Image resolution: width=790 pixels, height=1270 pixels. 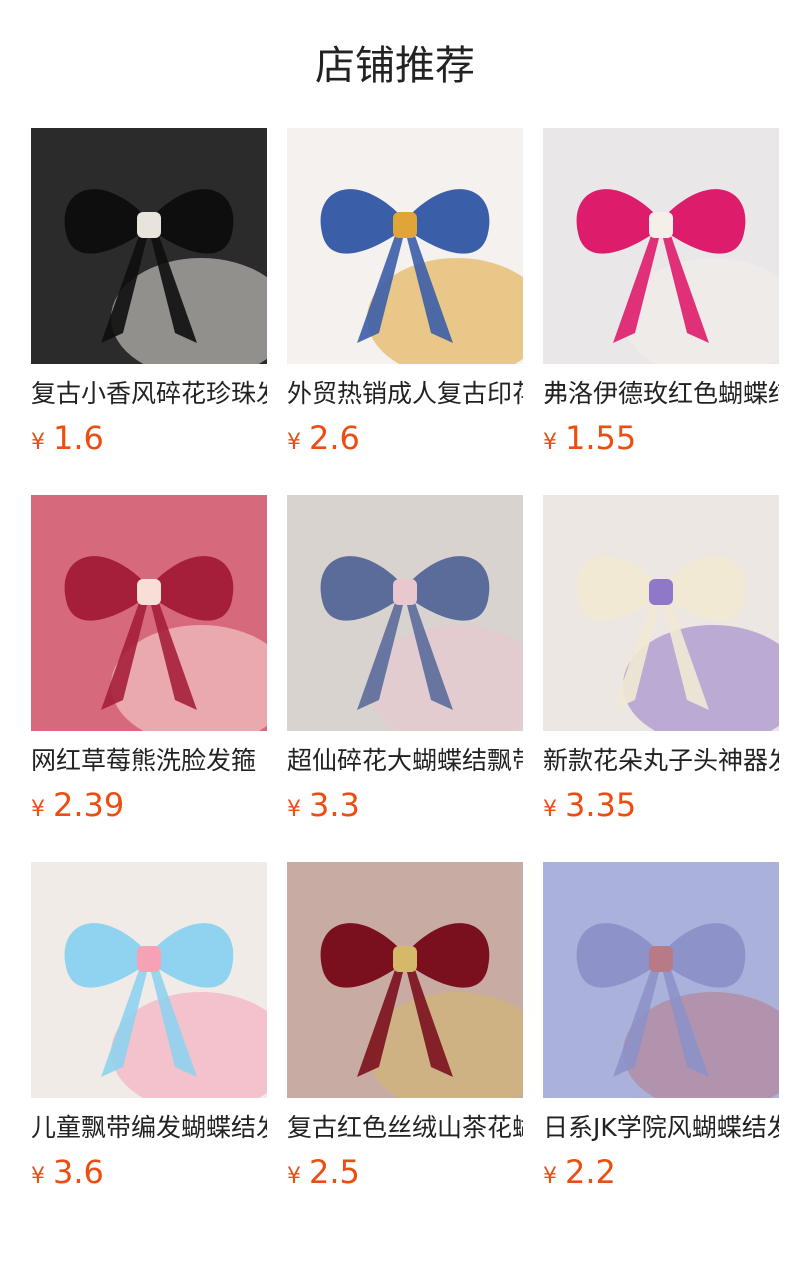 What do you see at coordinates (661, 805) in the screenshot?
I see `product-price: ¥3.35` at bounding box center [661, 805].